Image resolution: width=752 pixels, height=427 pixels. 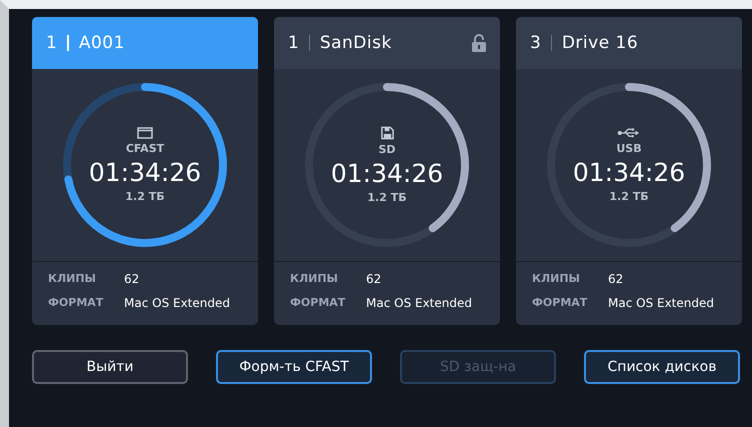 What do you see at coordinates (145, 133) in the screenshot?
I see `card-icon` at bounding box center [145, 133].